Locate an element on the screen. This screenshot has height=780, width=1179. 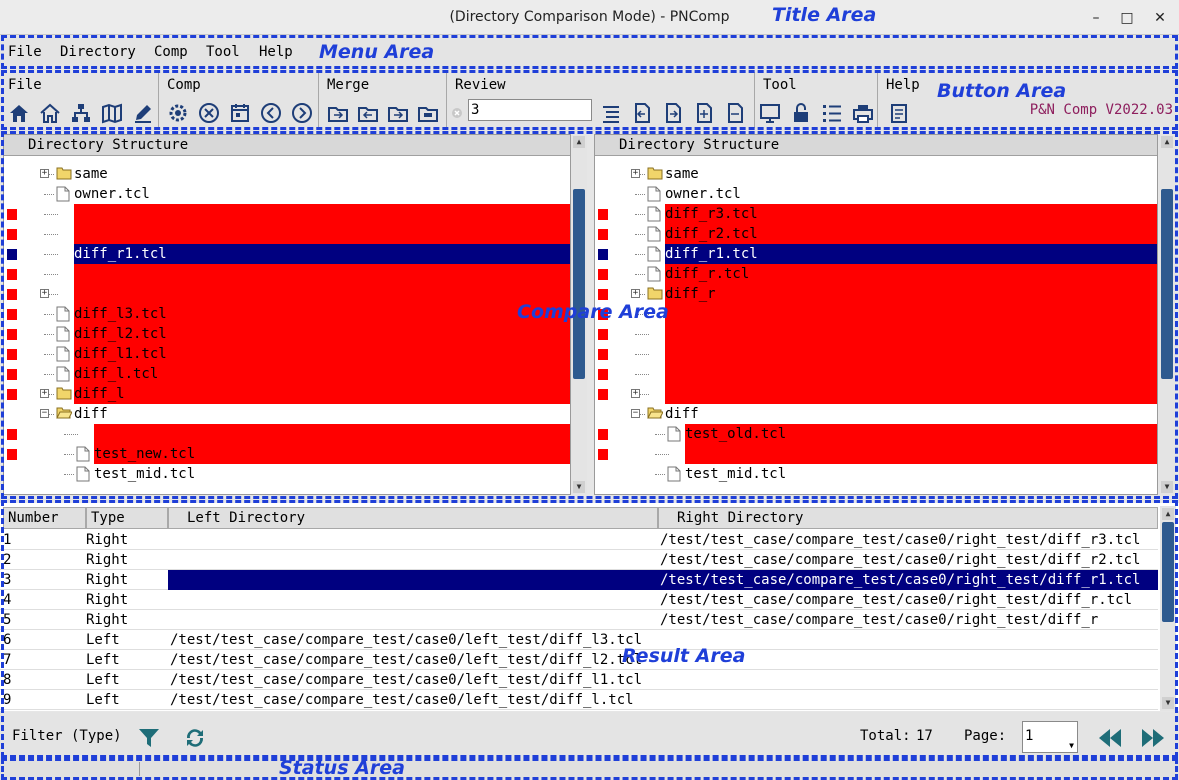
merge-folder-all-icon is located at coordinates (428, 113).